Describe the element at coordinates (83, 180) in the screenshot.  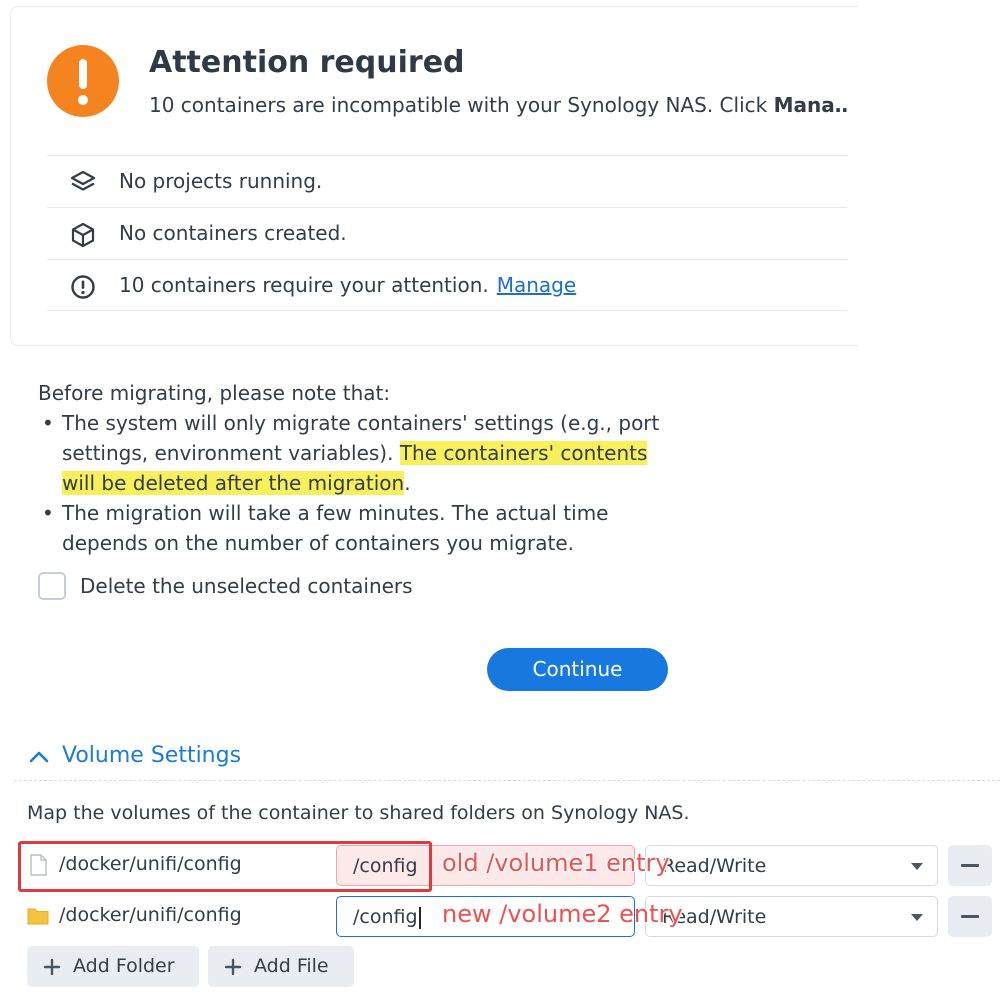
I see `layers-icon` at that location.